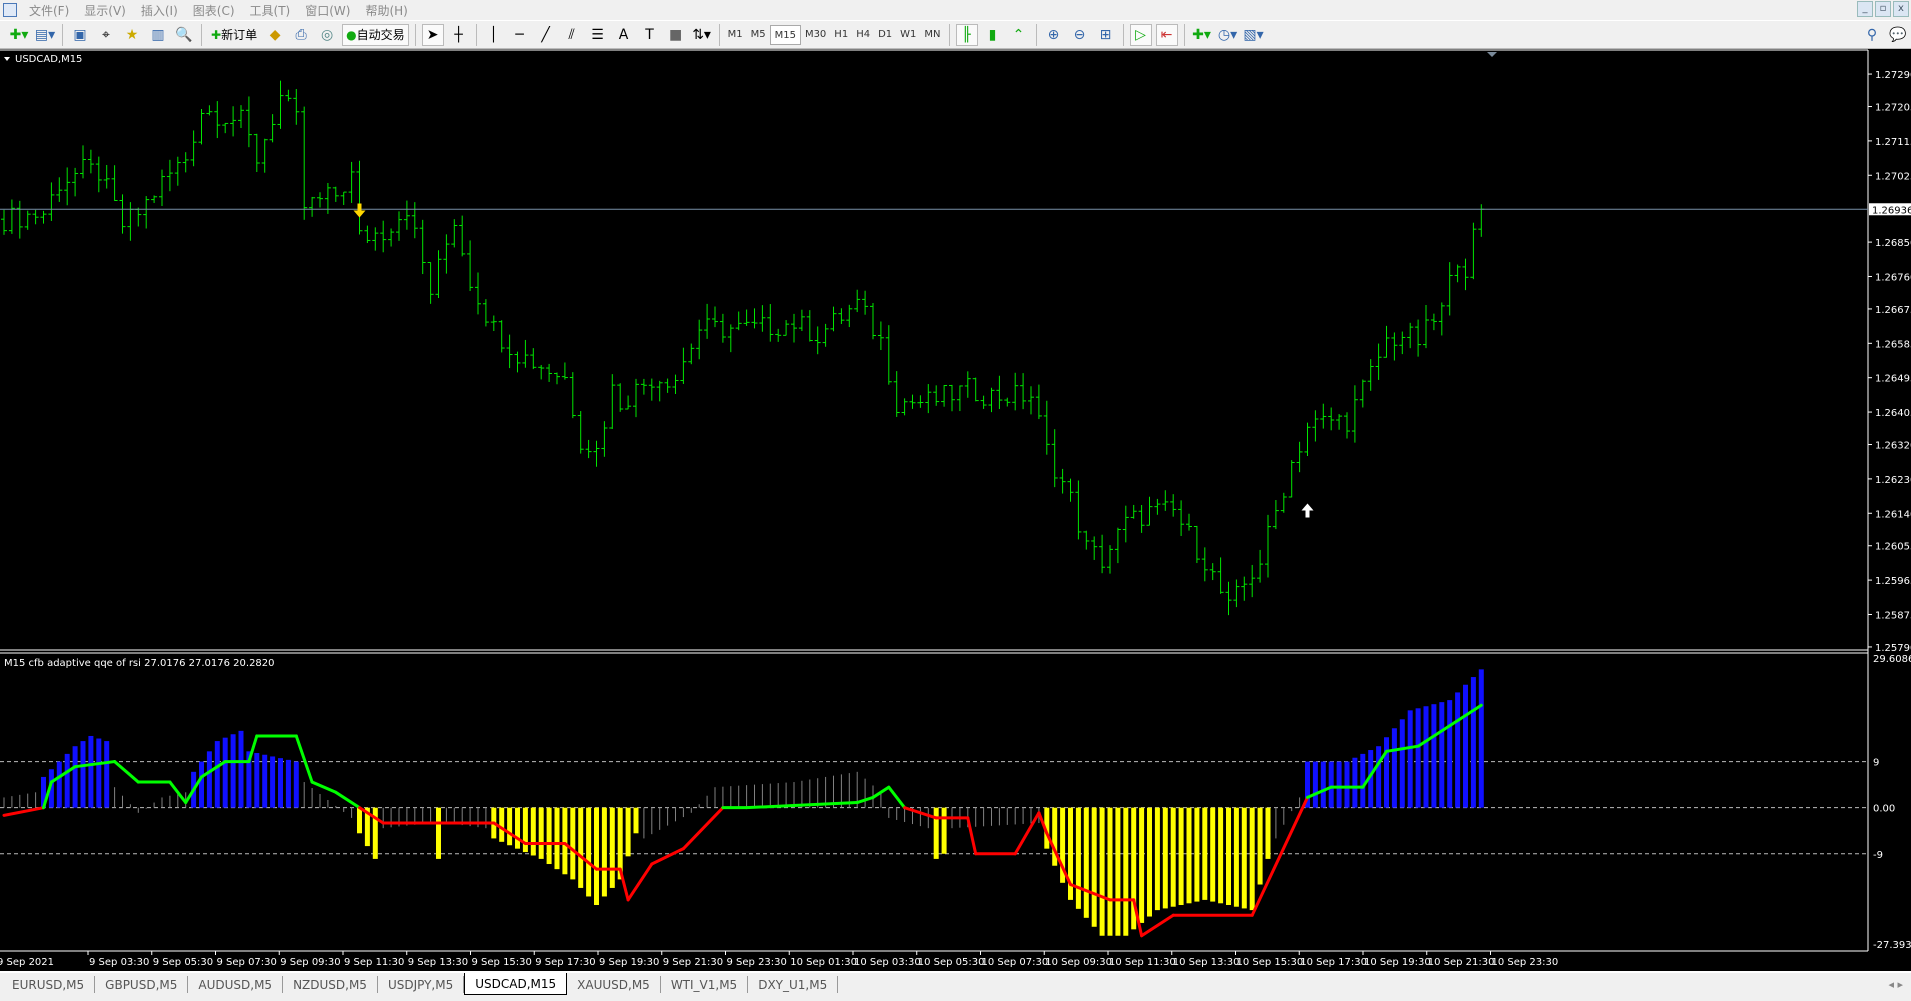 Image resolution: width=1911 pixels, height=1001 pixels. I want to click on horizontal-line-tool: ─, so click(520, 35).